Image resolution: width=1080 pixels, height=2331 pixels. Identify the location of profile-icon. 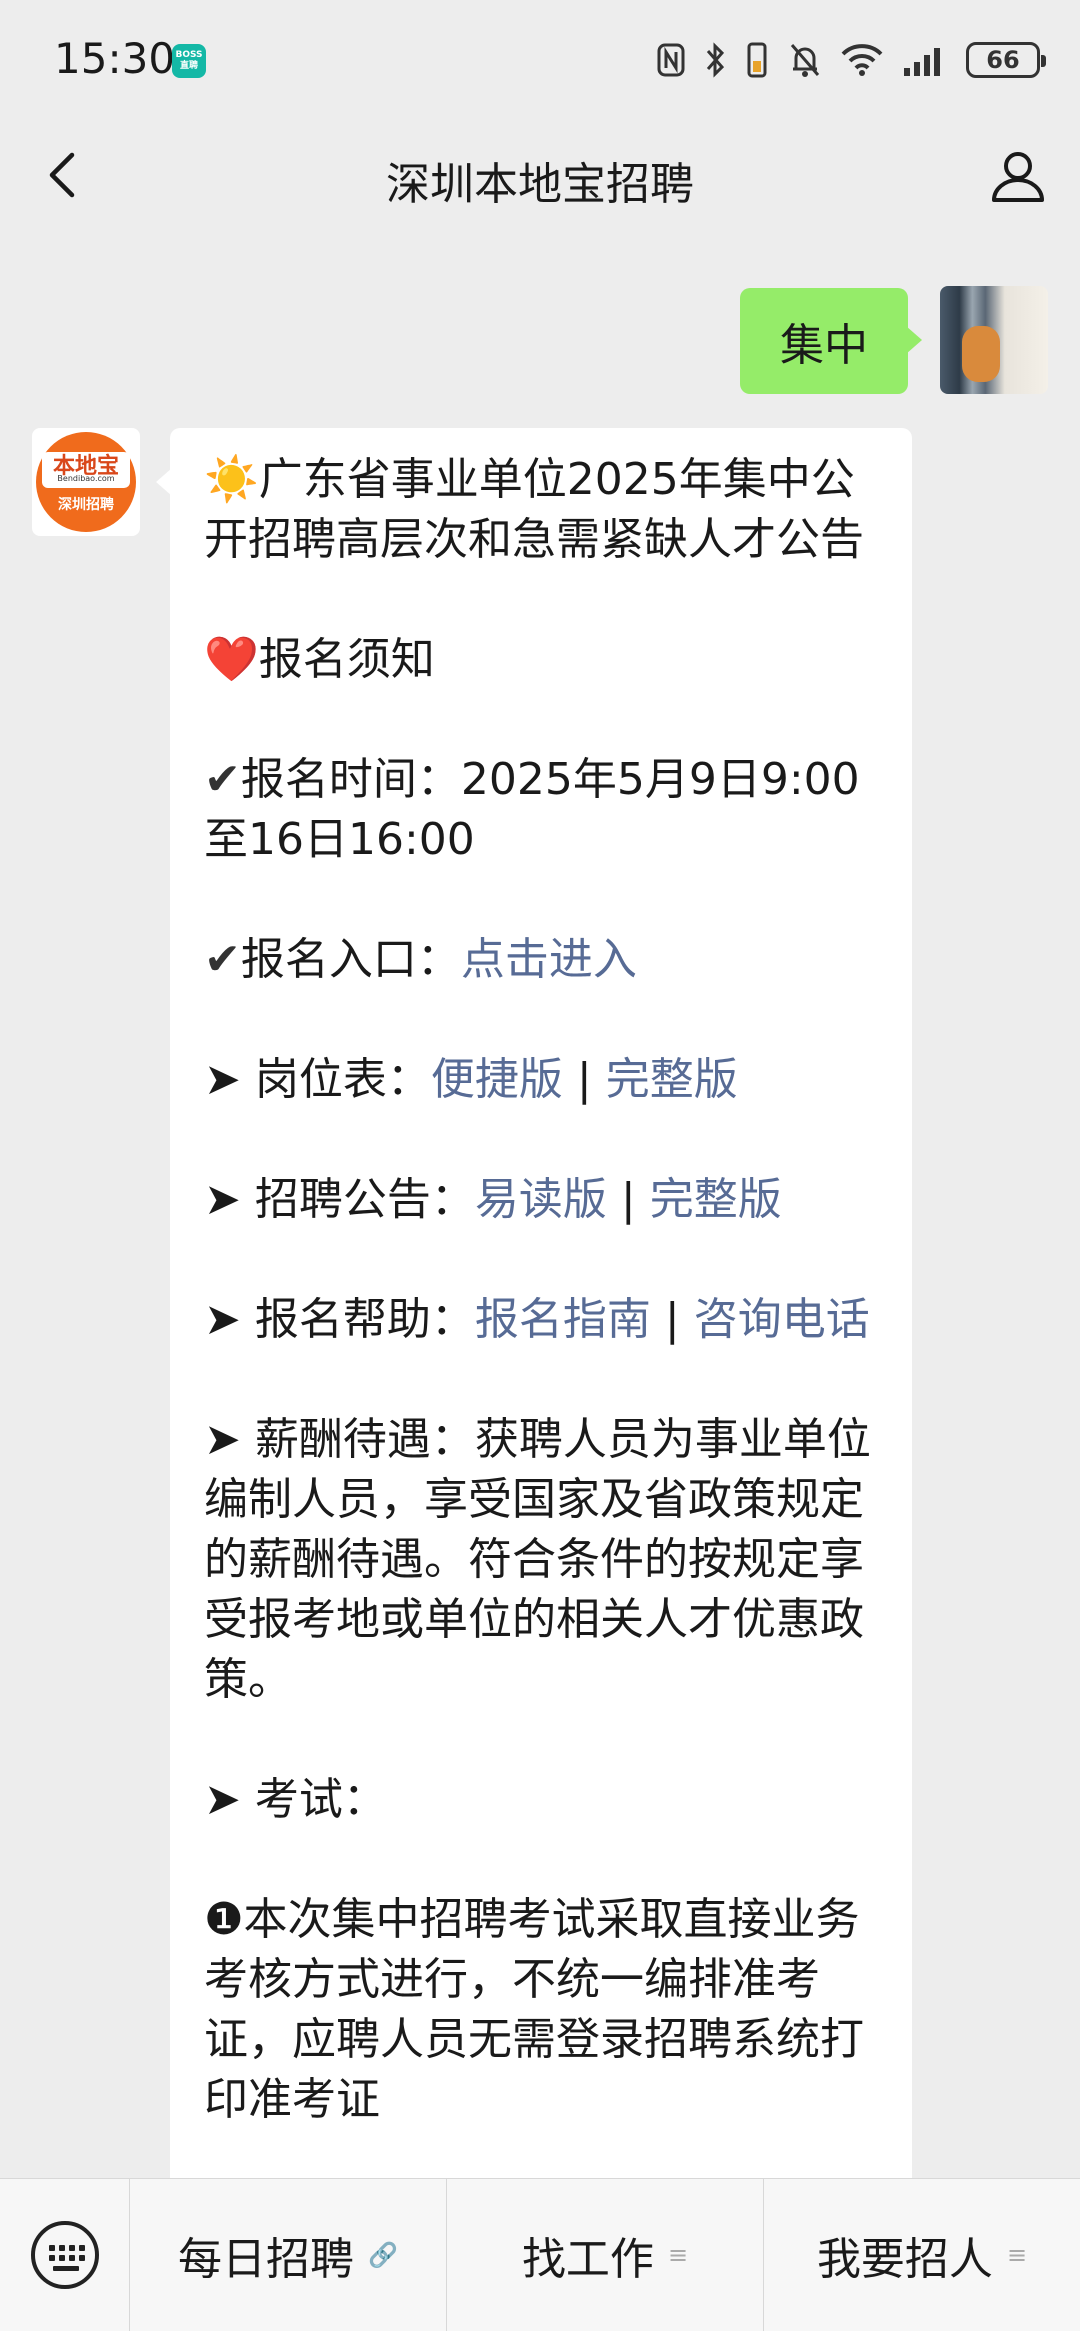
(1018, 176).